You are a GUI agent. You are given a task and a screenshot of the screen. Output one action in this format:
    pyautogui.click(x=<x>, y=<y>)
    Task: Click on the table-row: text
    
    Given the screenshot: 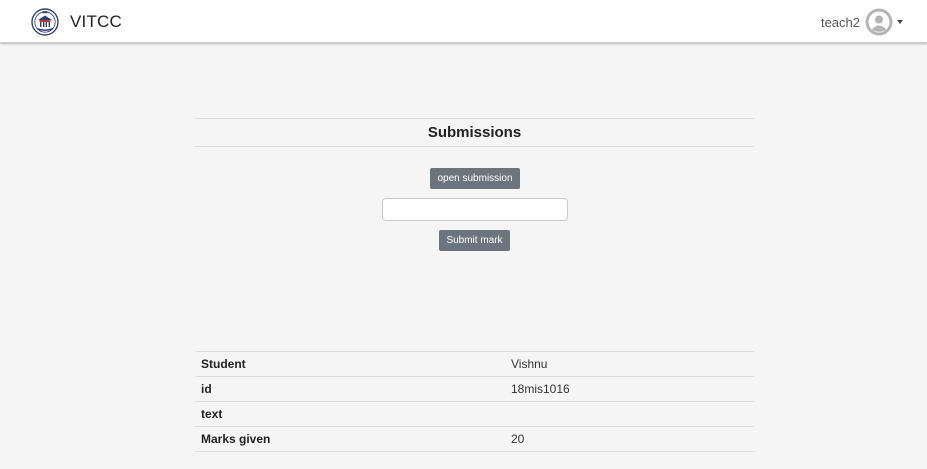 What is the action you would take?
    pyautogui.click(x=474, y=414)
    